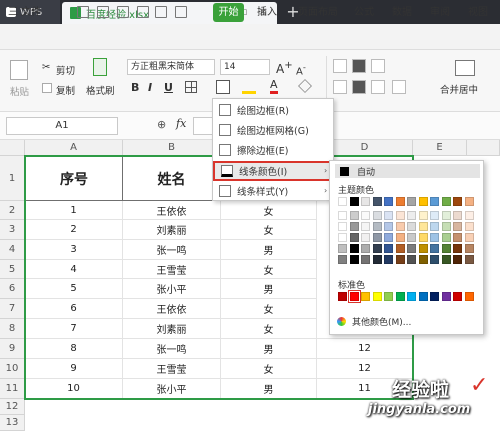 The height and width of the screenshot is (431, 500). Describe the element at coordinates (12, 289) in the screenshot. I see `row-header: 6` at that location.